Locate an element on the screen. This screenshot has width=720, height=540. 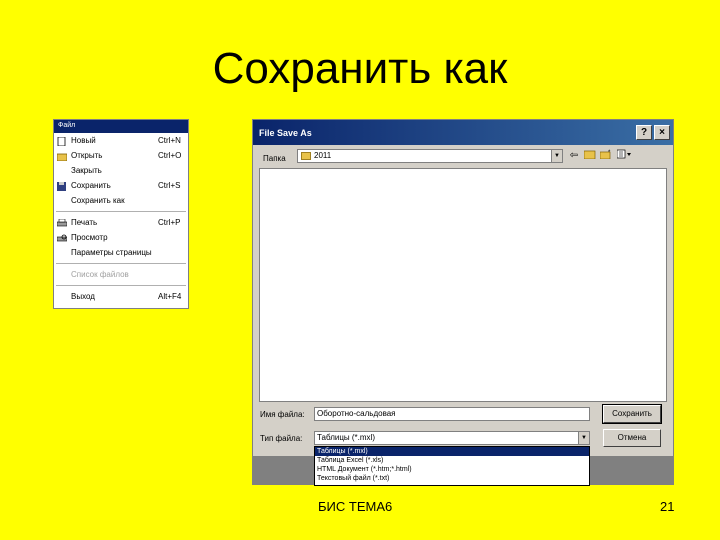
menu-item-label: Новый is located at coordinates (83, 140).